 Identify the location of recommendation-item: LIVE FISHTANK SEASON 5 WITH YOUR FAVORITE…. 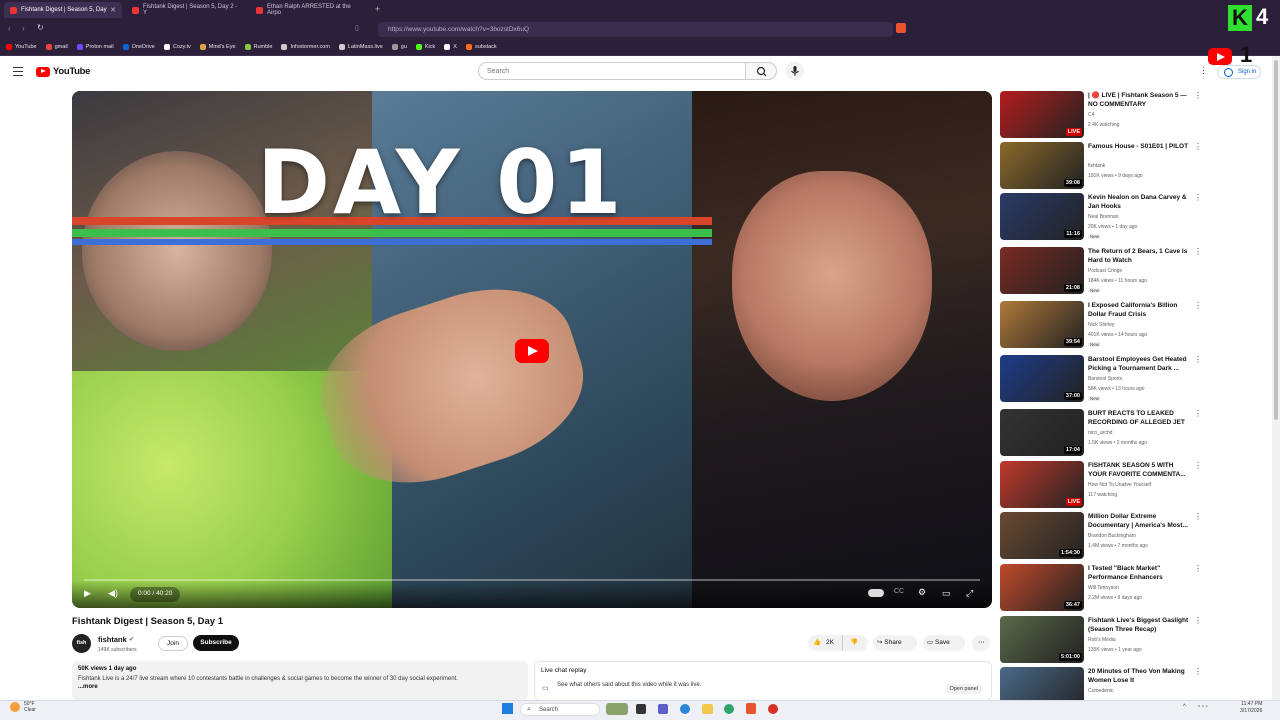
(1102, 486).